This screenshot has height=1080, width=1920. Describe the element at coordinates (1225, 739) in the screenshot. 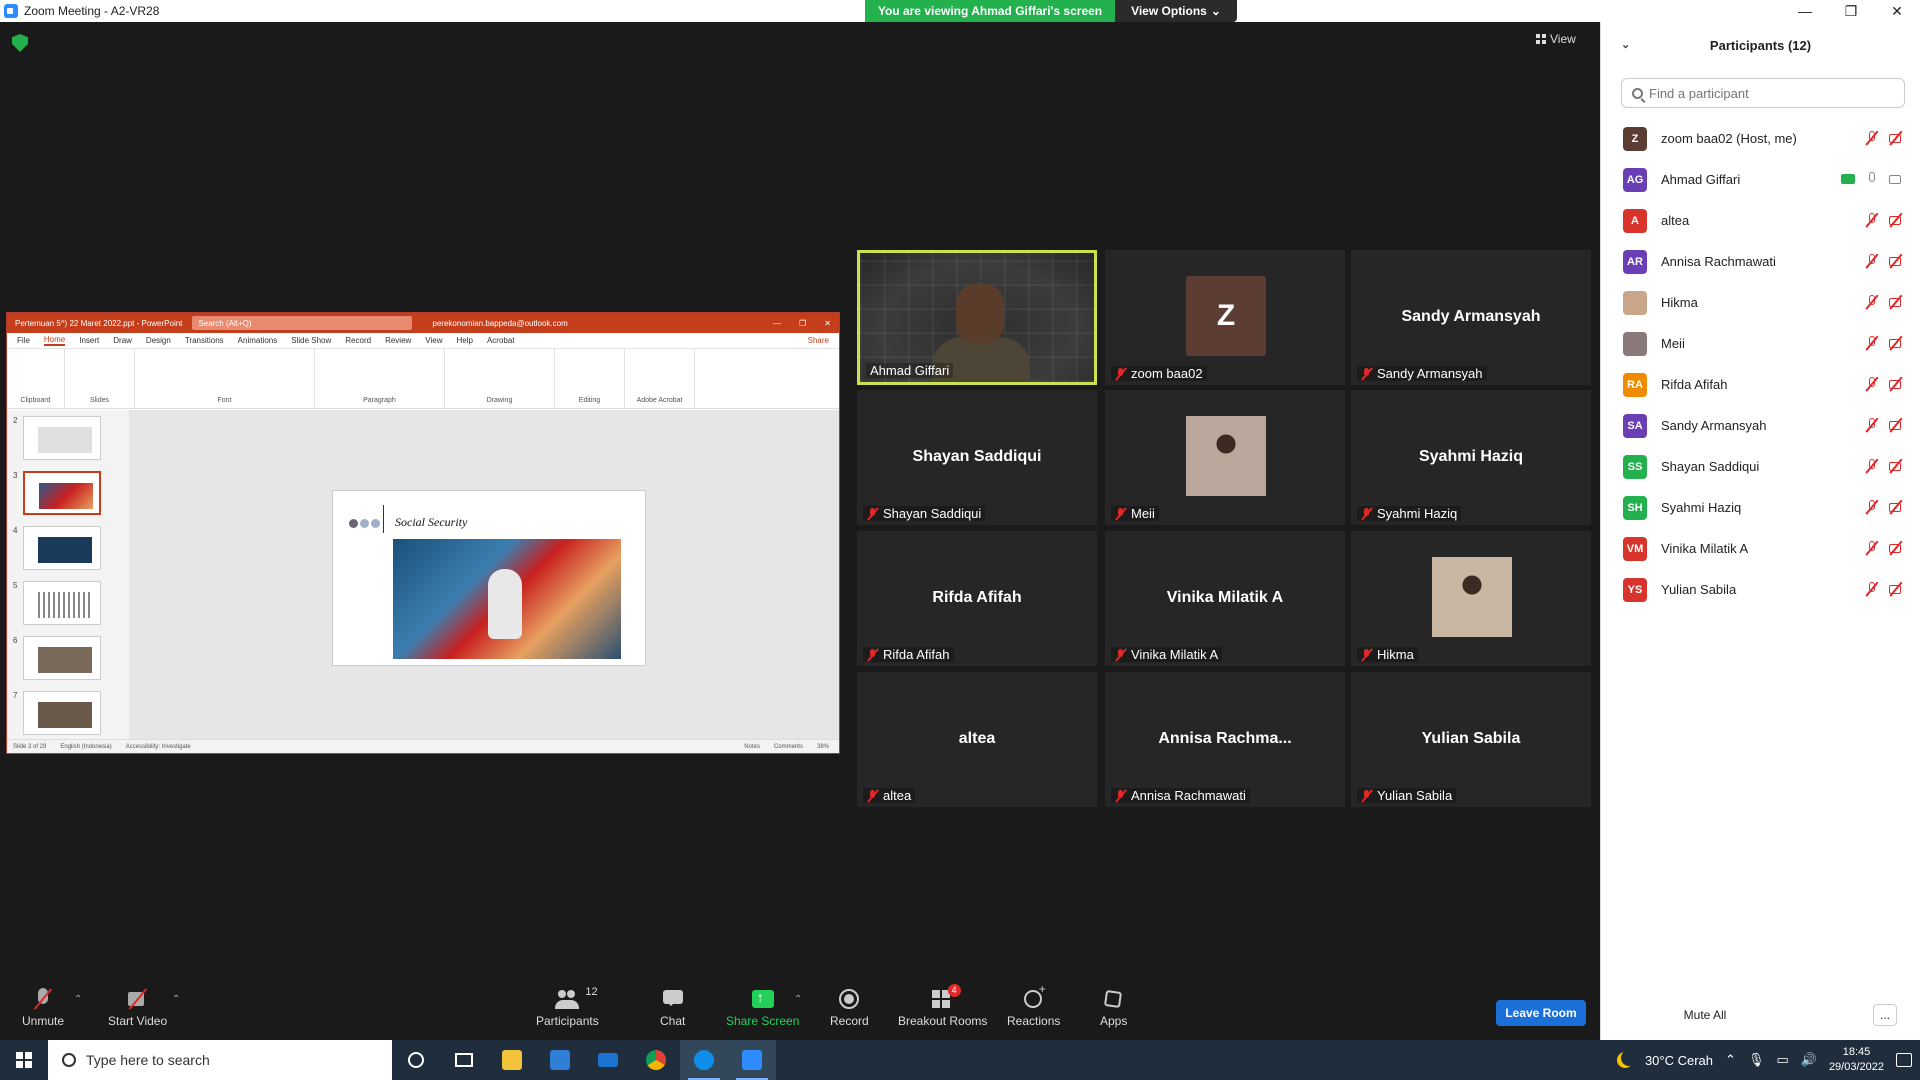

I see `video-tile: Annisa Rachma... Annisa Rachmawati` at that location.